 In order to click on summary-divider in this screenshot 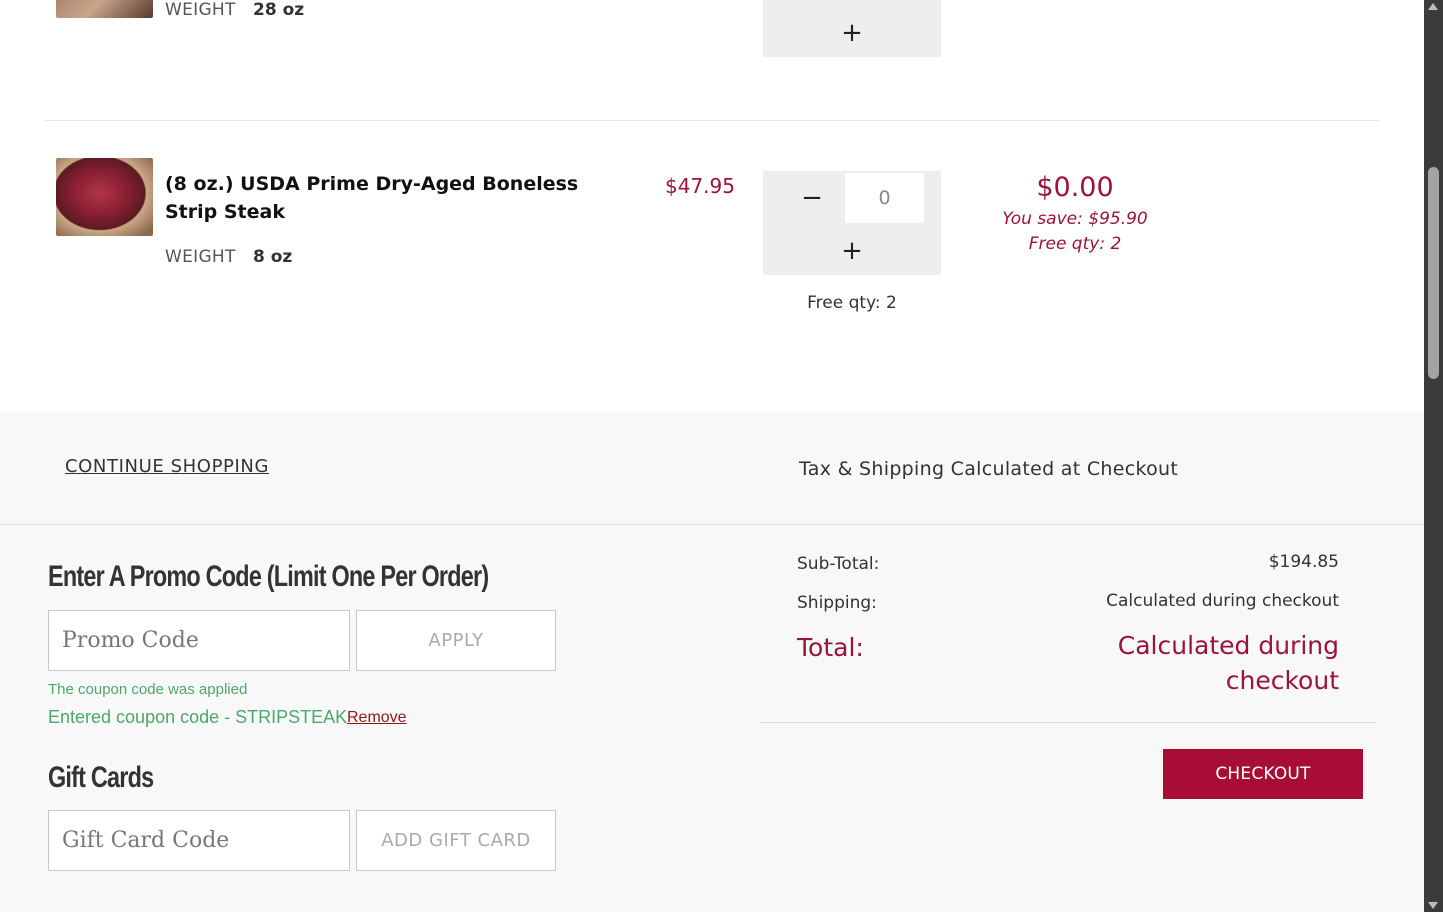, I will do `click(1068, 722)`.